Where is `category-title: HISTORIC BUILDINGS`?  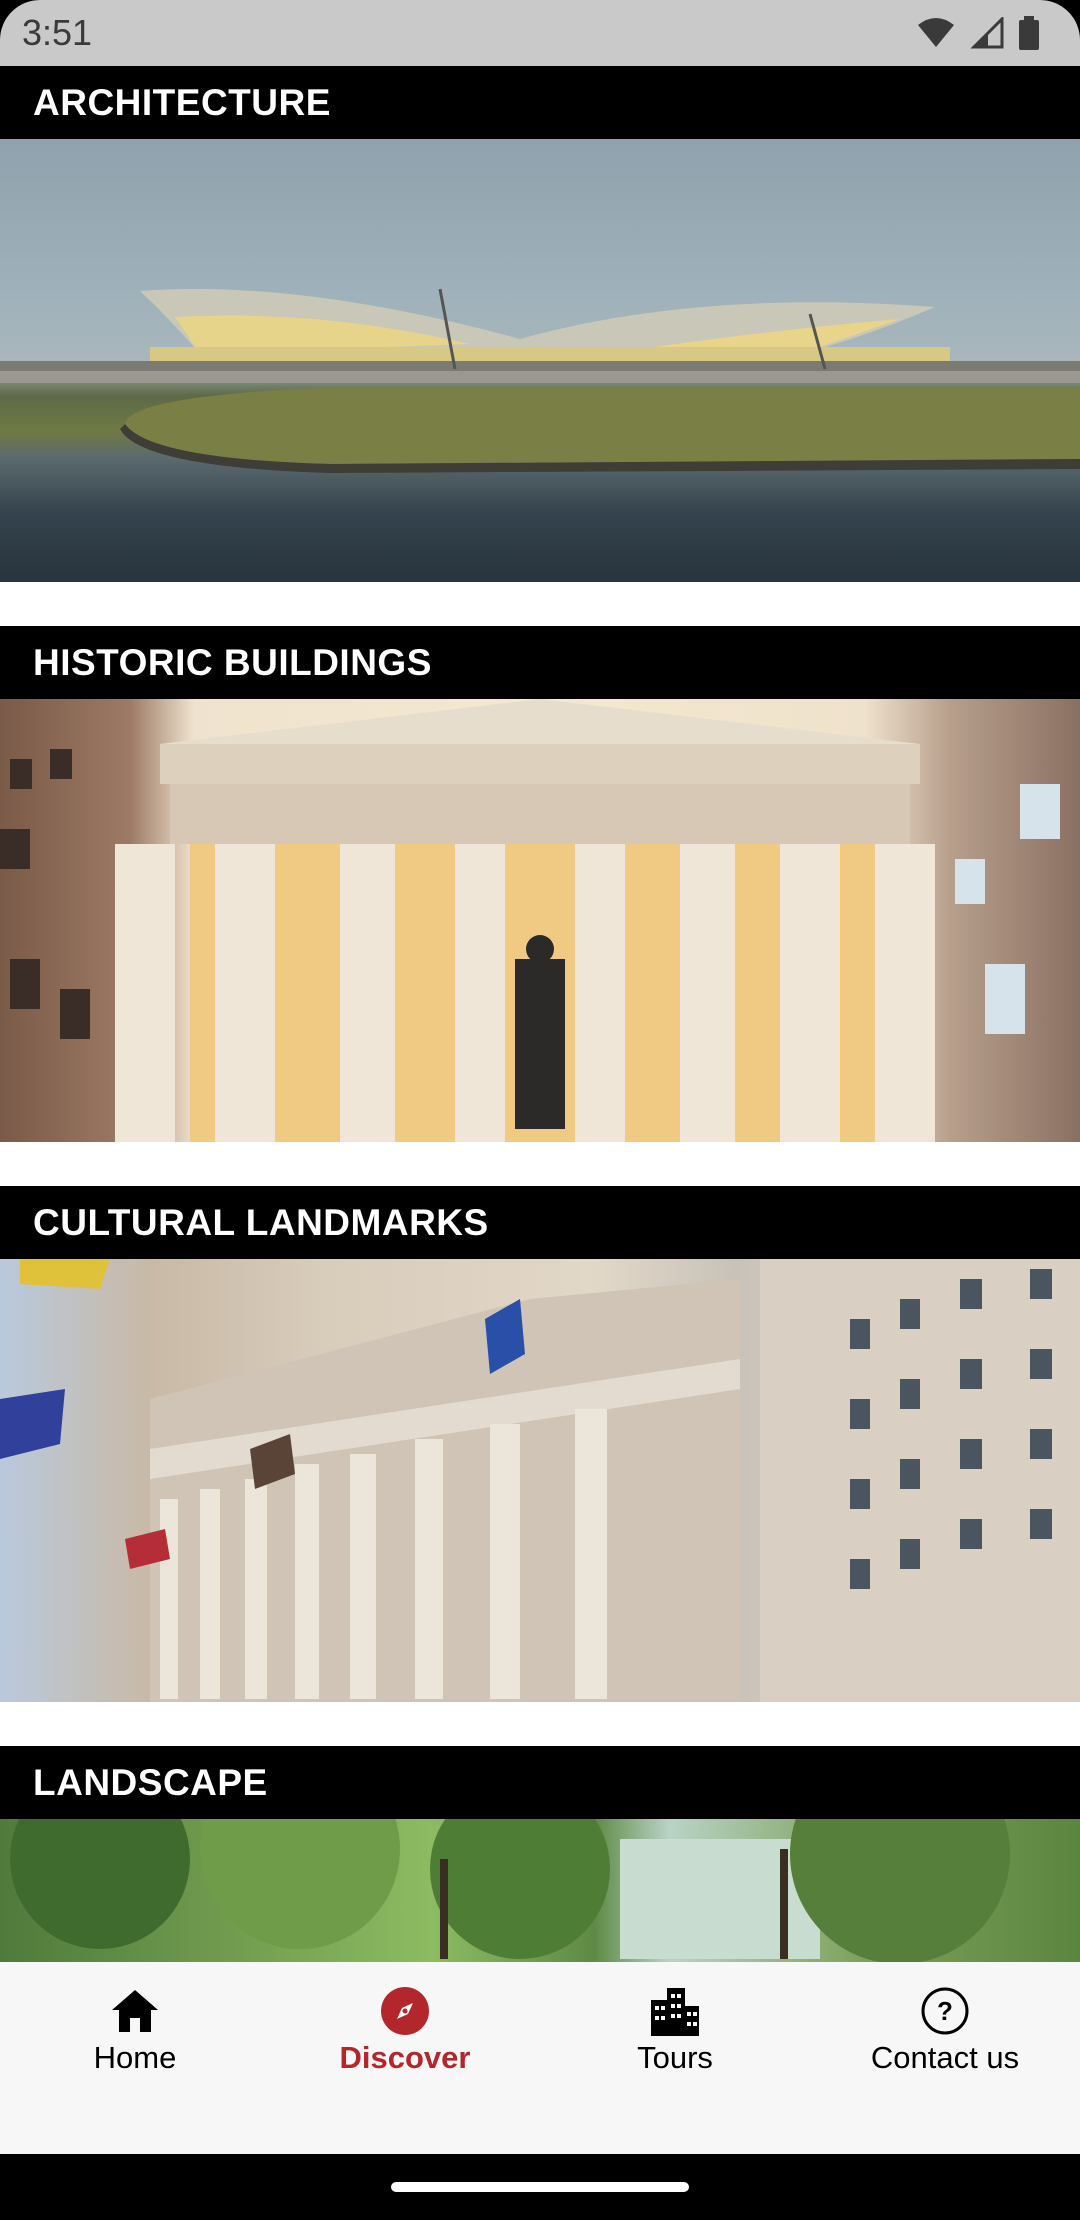 category-title: HISTORIC BUILDINGS is located at coordinates (540, 662).